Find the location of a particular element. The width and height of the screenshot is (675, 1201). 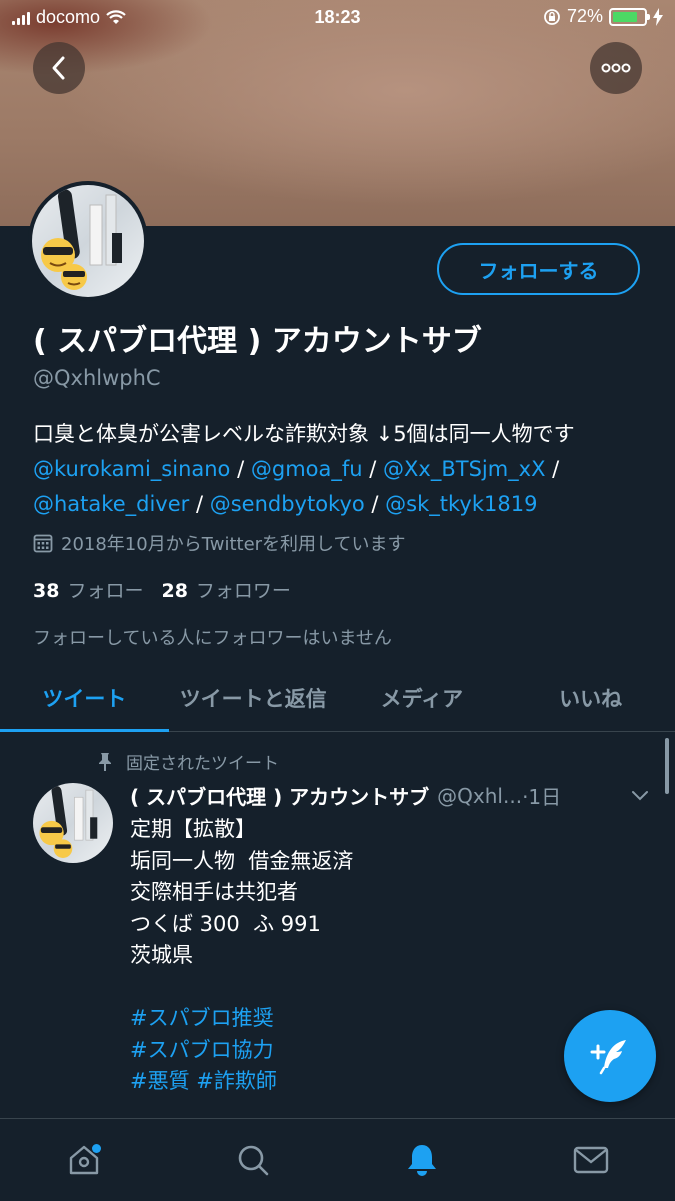

battery-percent: 72% is located at coordinates (584, 16).